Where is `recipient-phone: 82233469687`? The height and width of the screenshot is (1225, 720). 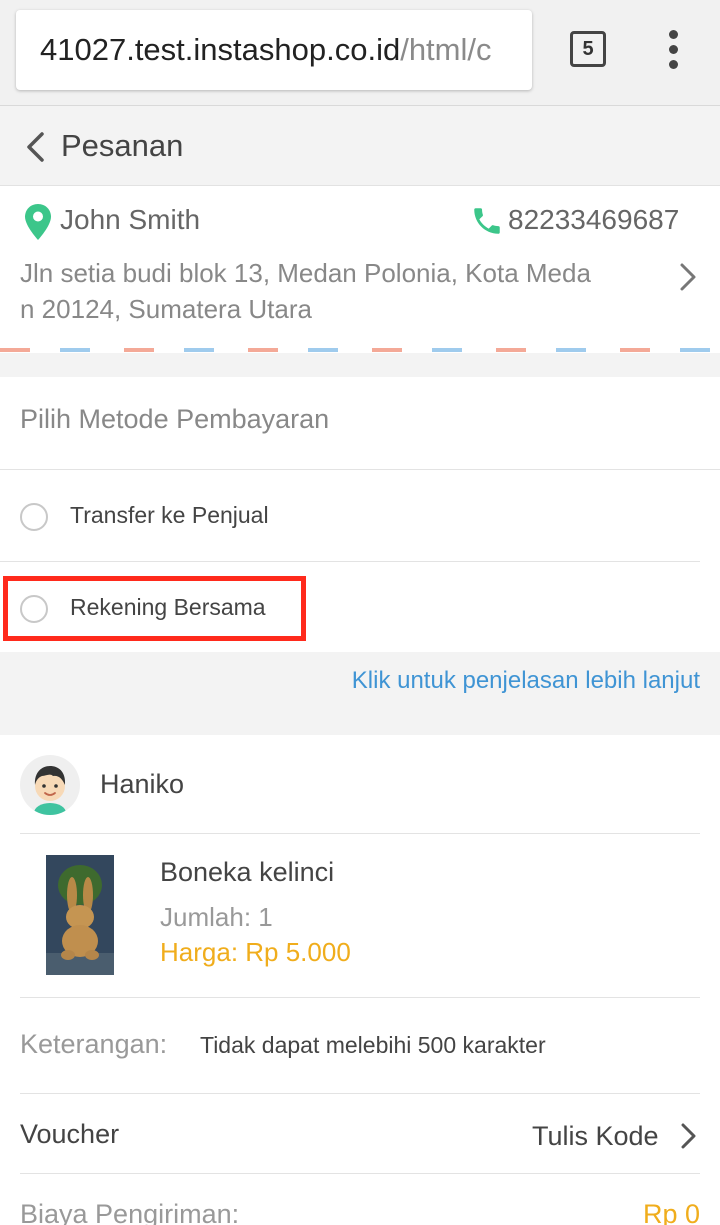
recipient-phone: 82233469687 is located at coordinates (594, 219).